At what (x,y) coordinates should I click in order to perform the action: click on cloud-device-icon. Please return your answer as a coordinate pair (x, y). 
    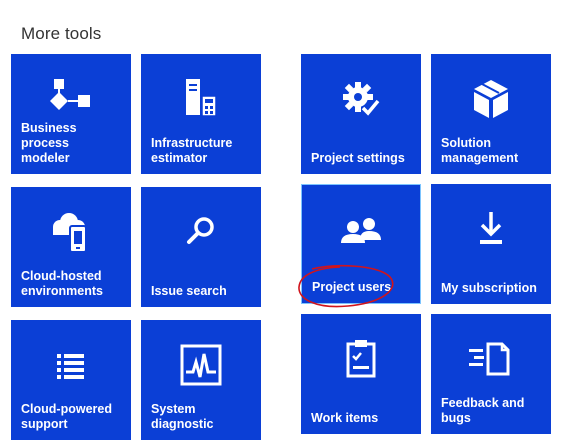
    Looking at the image, I should click on (71, 232).